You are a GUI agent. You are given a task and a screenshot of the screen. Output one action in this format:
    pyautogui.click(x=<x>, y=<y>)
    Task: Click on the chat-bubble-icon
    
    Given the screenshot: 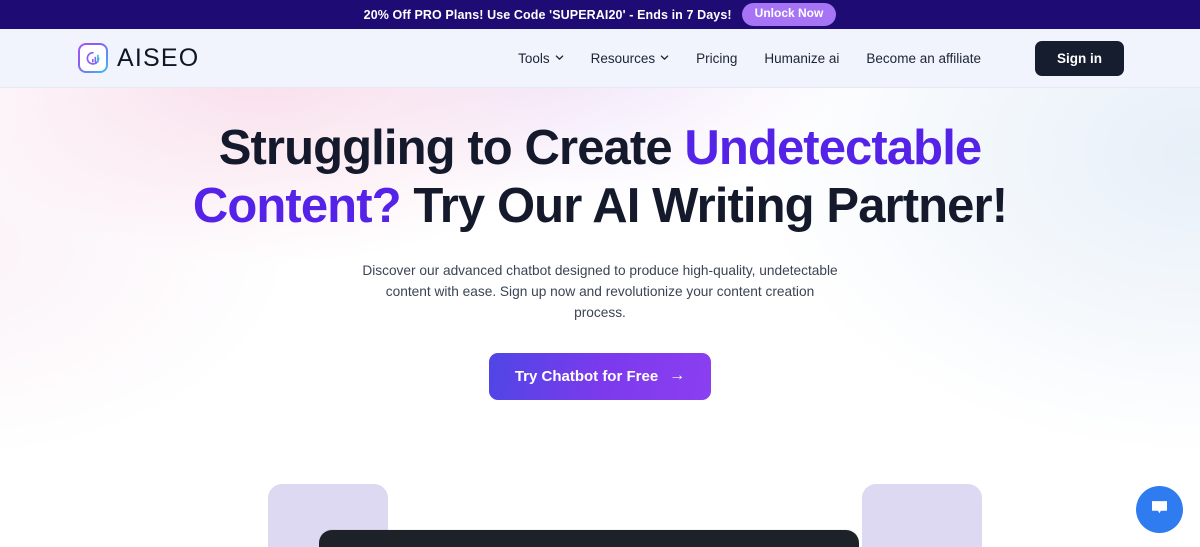 What is the action you would take?
    pyautogui.click(x=1159, y=510)
    